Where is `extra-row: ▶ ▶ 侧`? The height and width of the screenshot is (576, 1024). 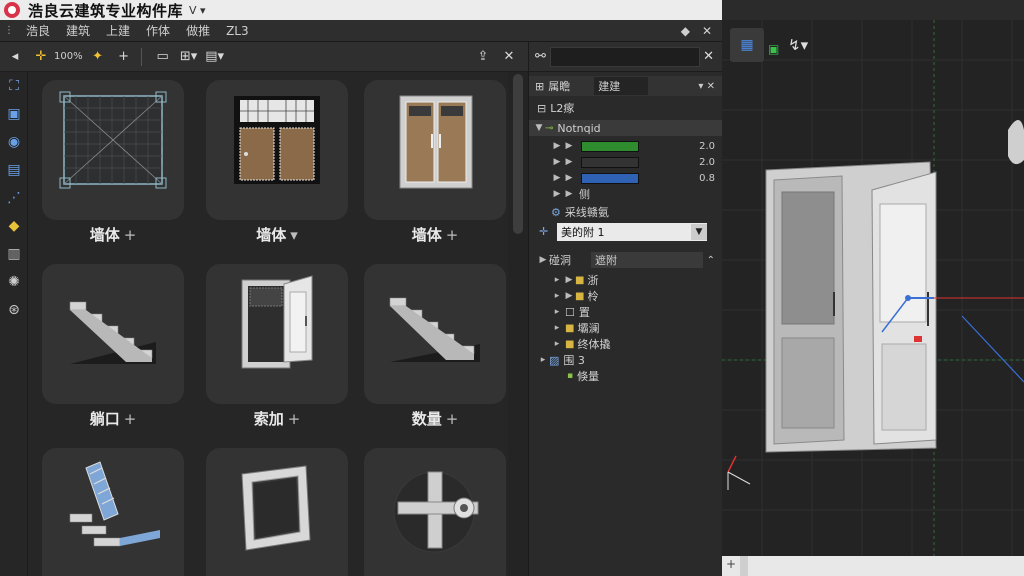
extra-row: ▶ ▶ 侧 is located at coordinates (626, 194).